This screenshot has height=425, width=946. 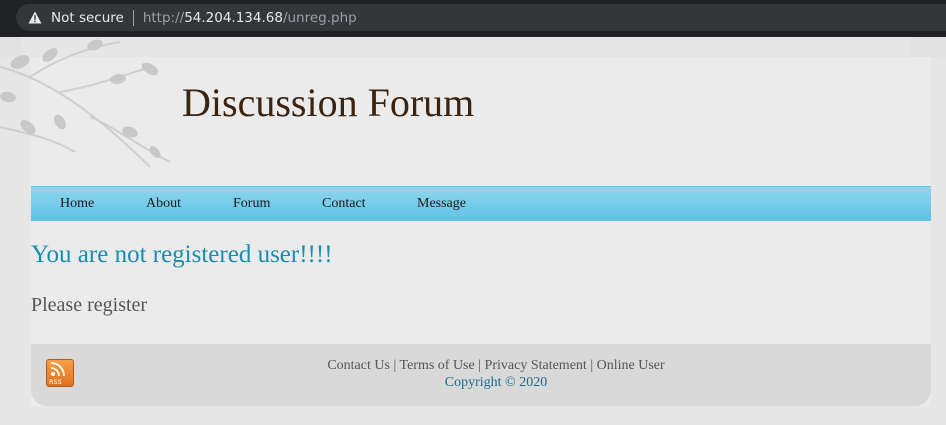 What do you see at coordinates (89, 305) in the screenshot?
I see `register-prompt: Please register` at bounding box center [89, 305].